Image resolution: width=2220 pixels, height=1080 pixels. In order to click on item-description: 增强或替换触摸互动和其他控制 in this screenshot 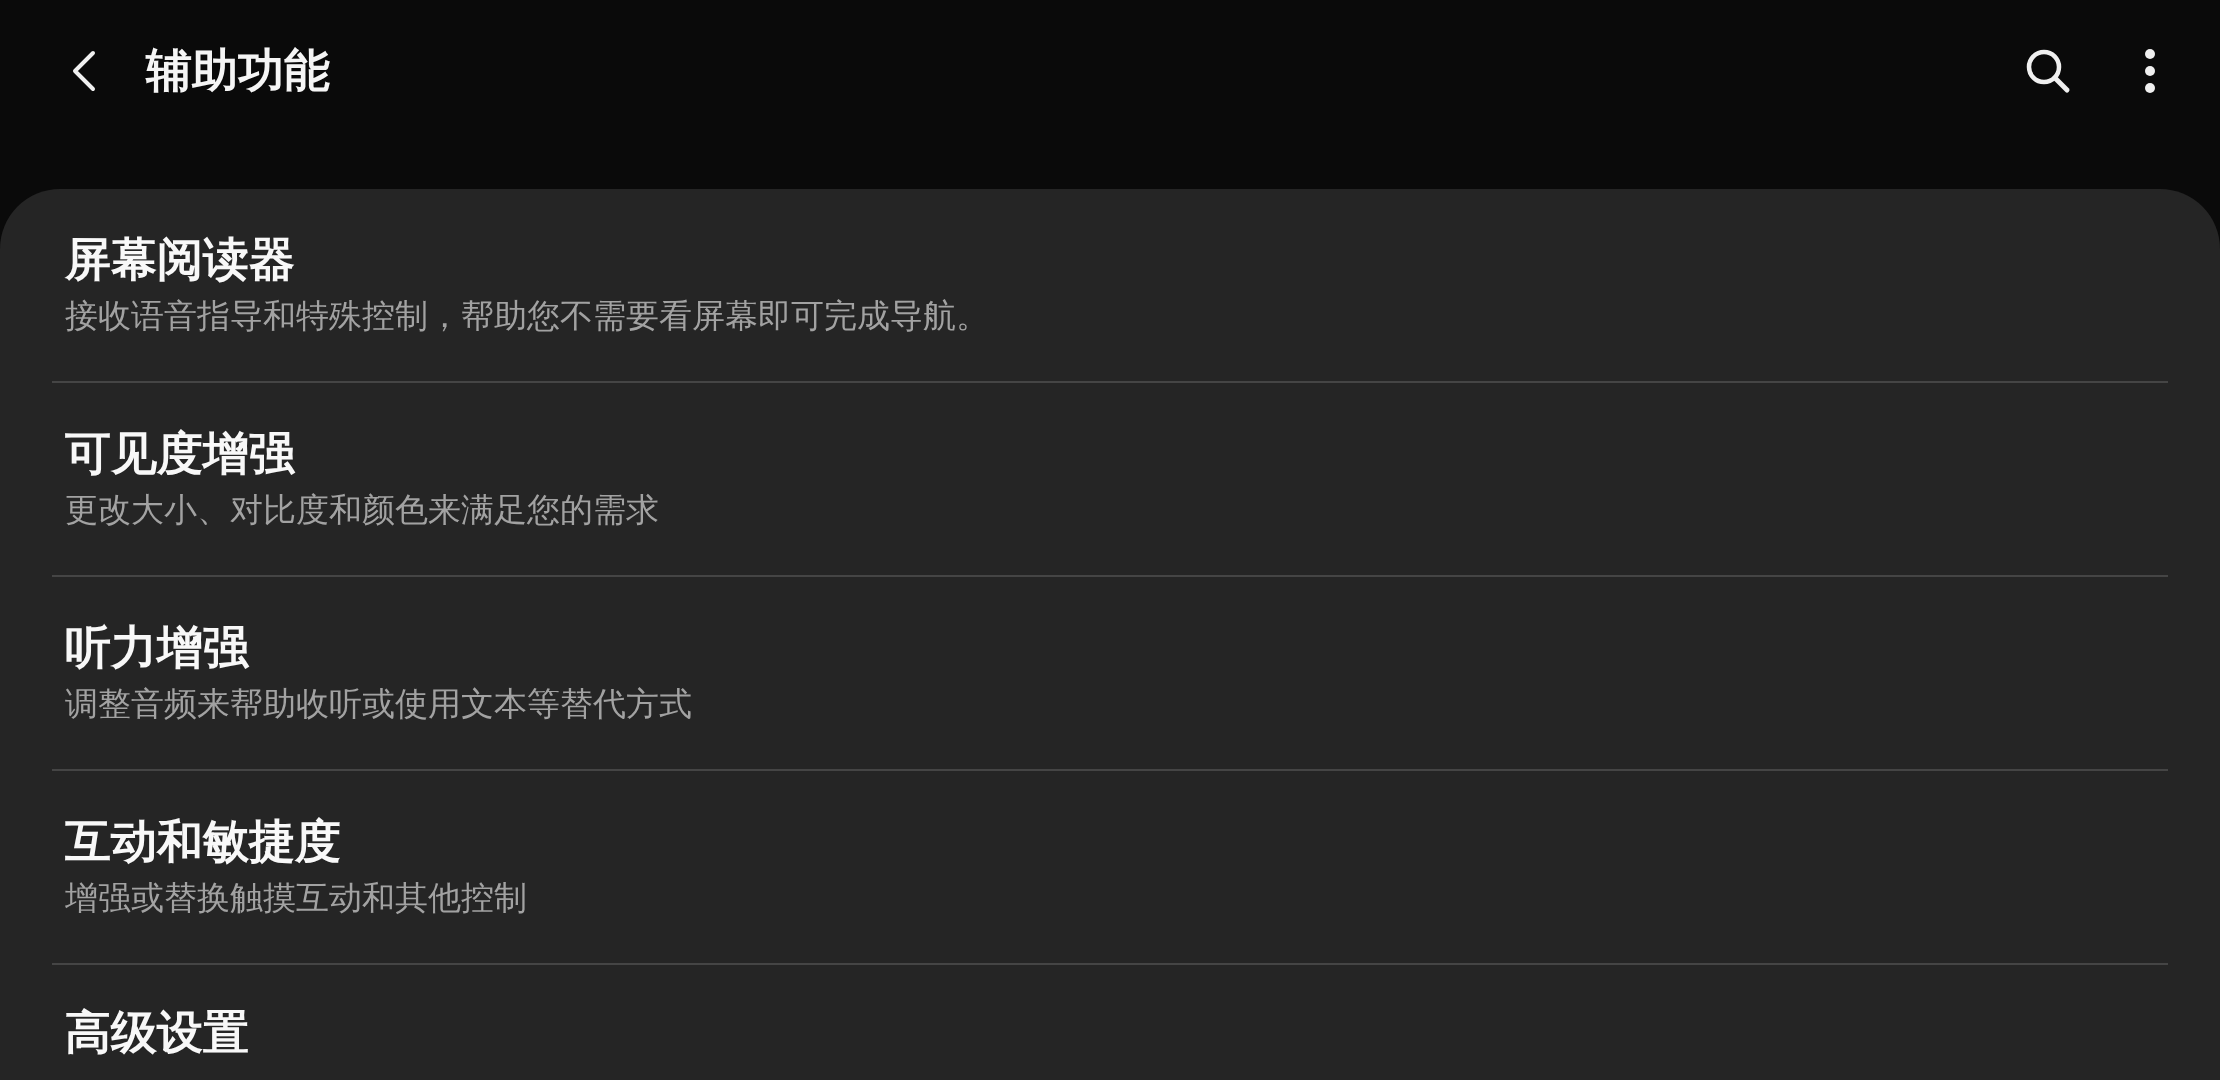, I will do `click(296, 898)`.